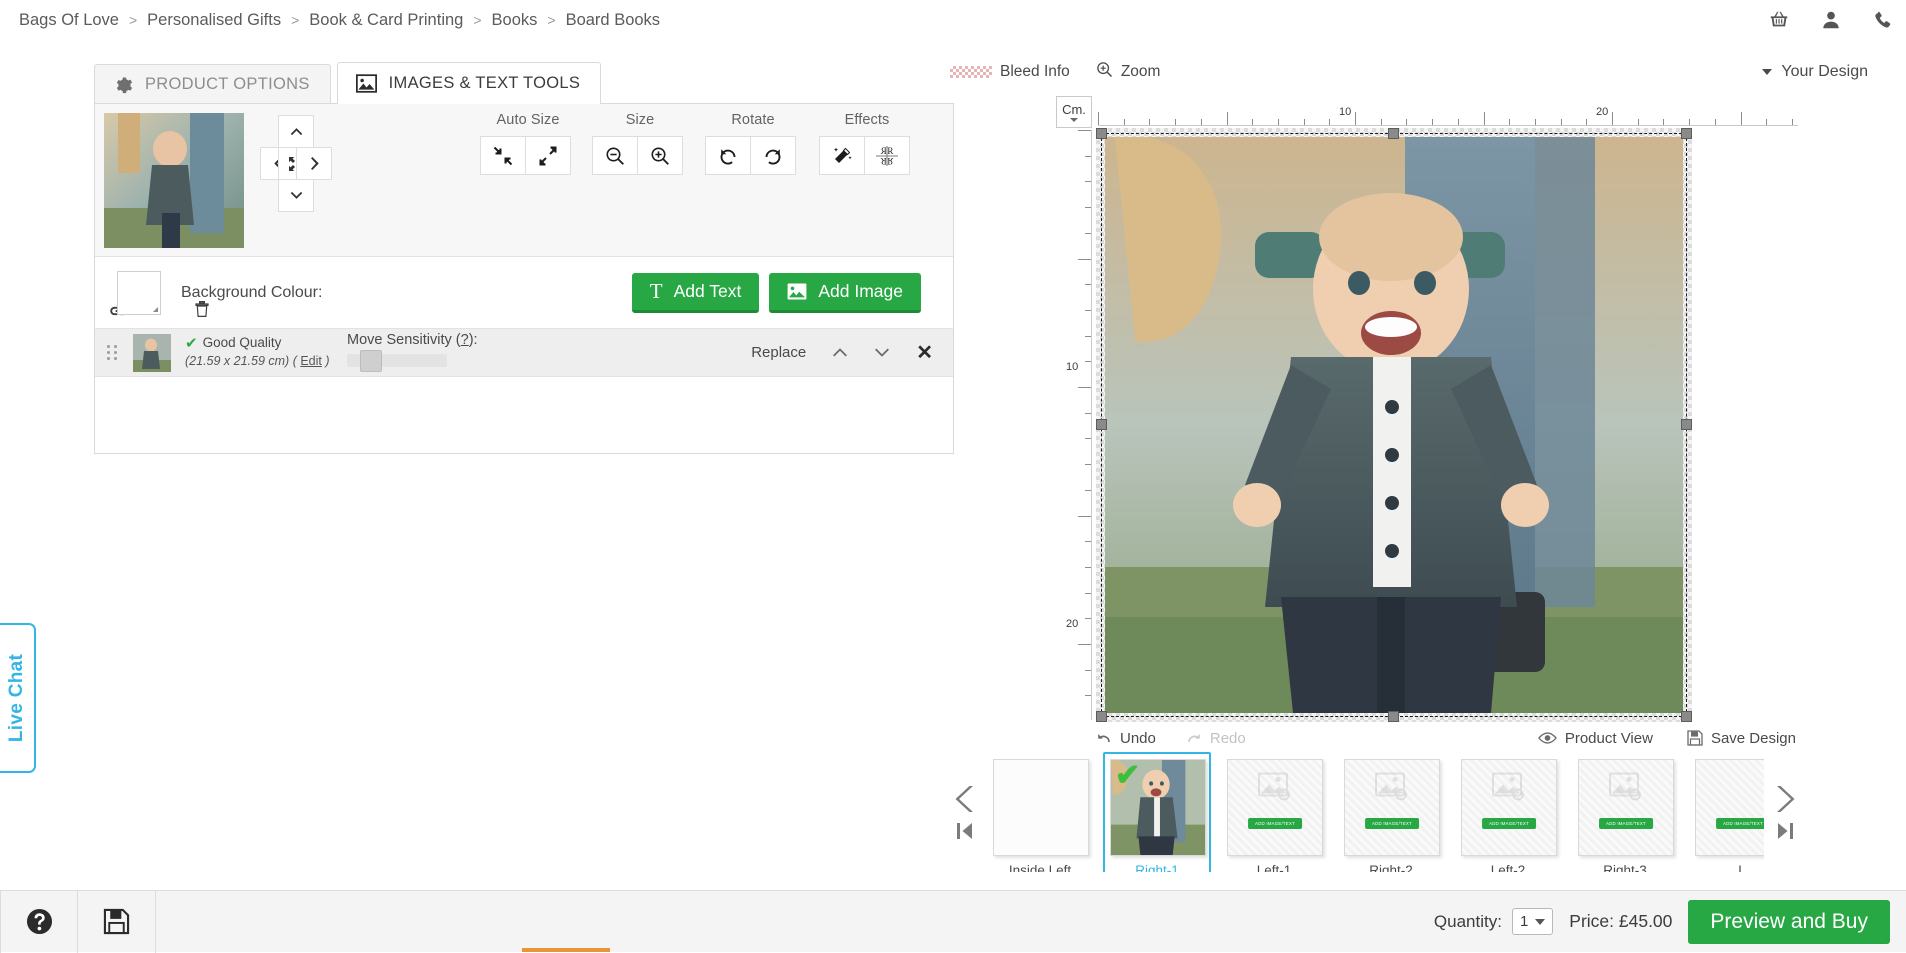  Describe the element at coordinates (465, 340) in the screenshot. I see `move-sensitivity-help: ?` at that location.